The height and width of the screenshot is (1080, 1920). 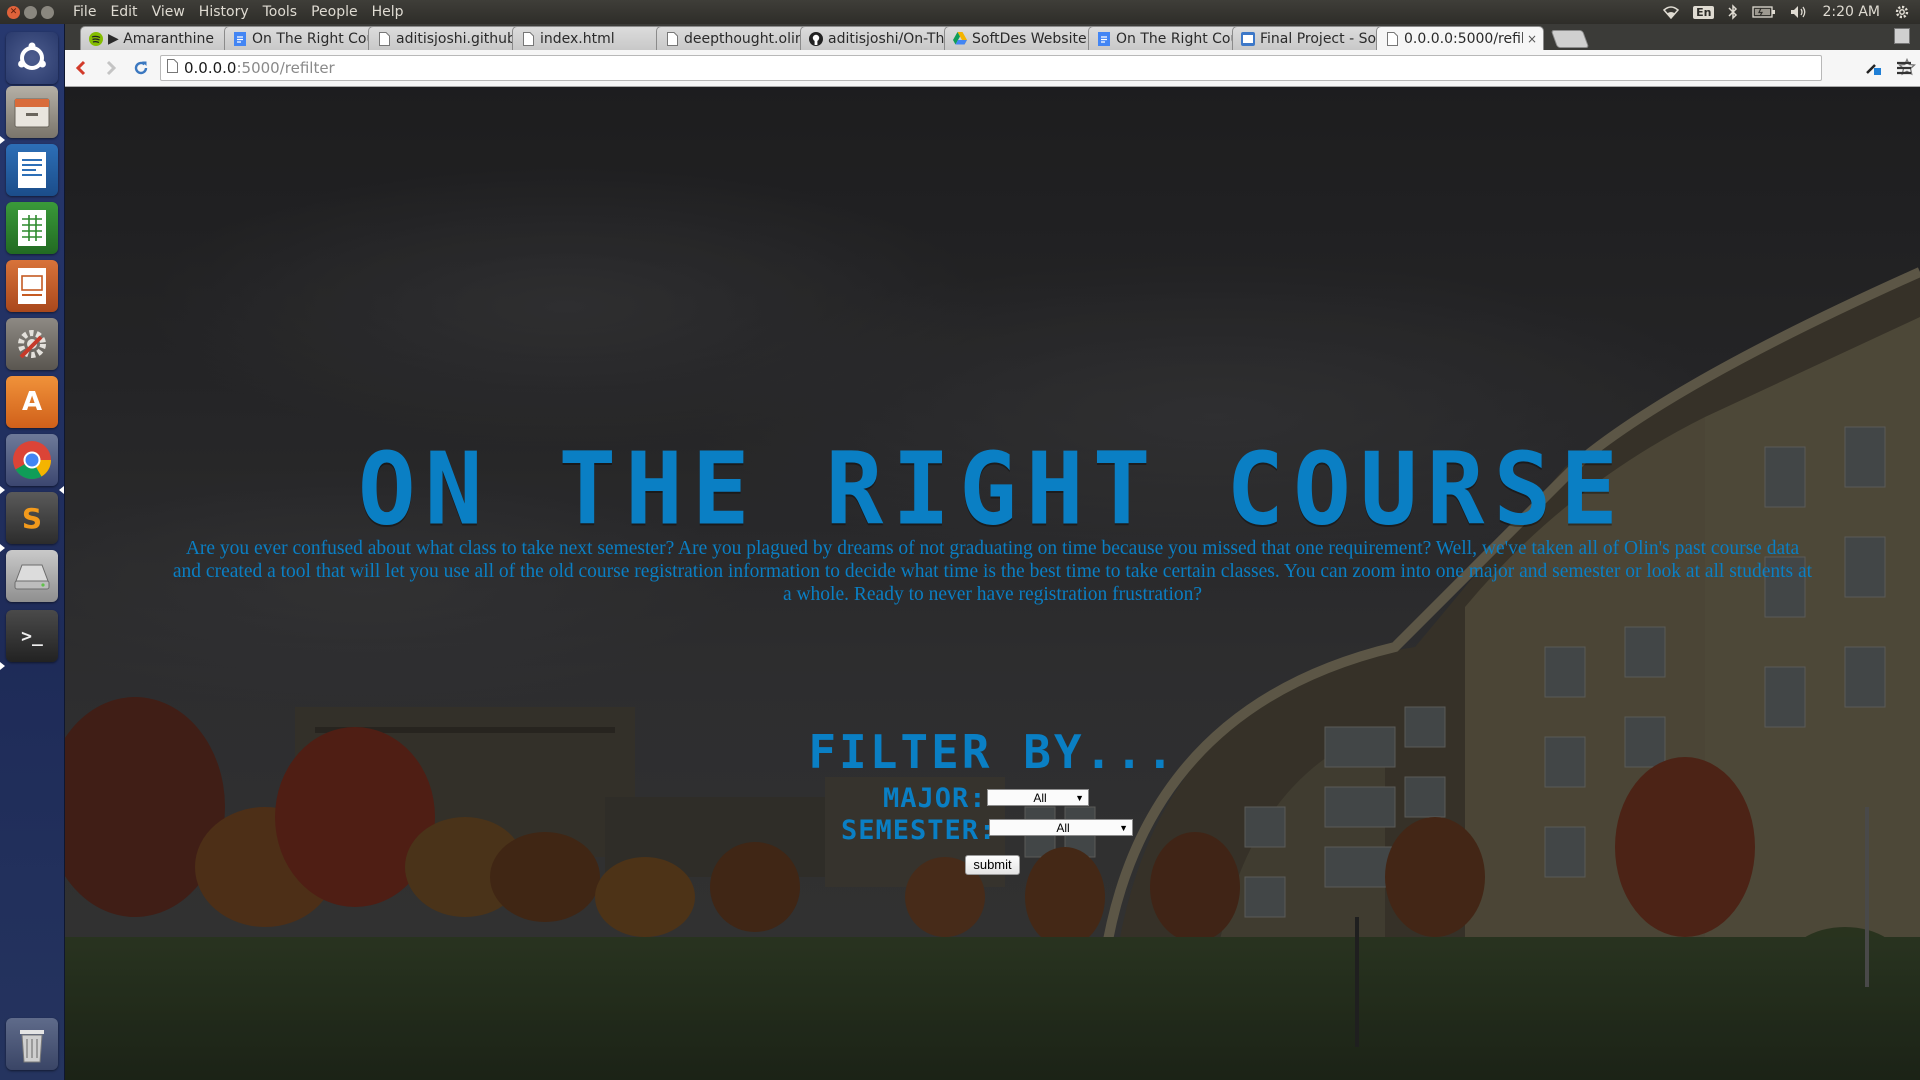 I want to click on tab-title: index.html, so click(x=577, y=38).